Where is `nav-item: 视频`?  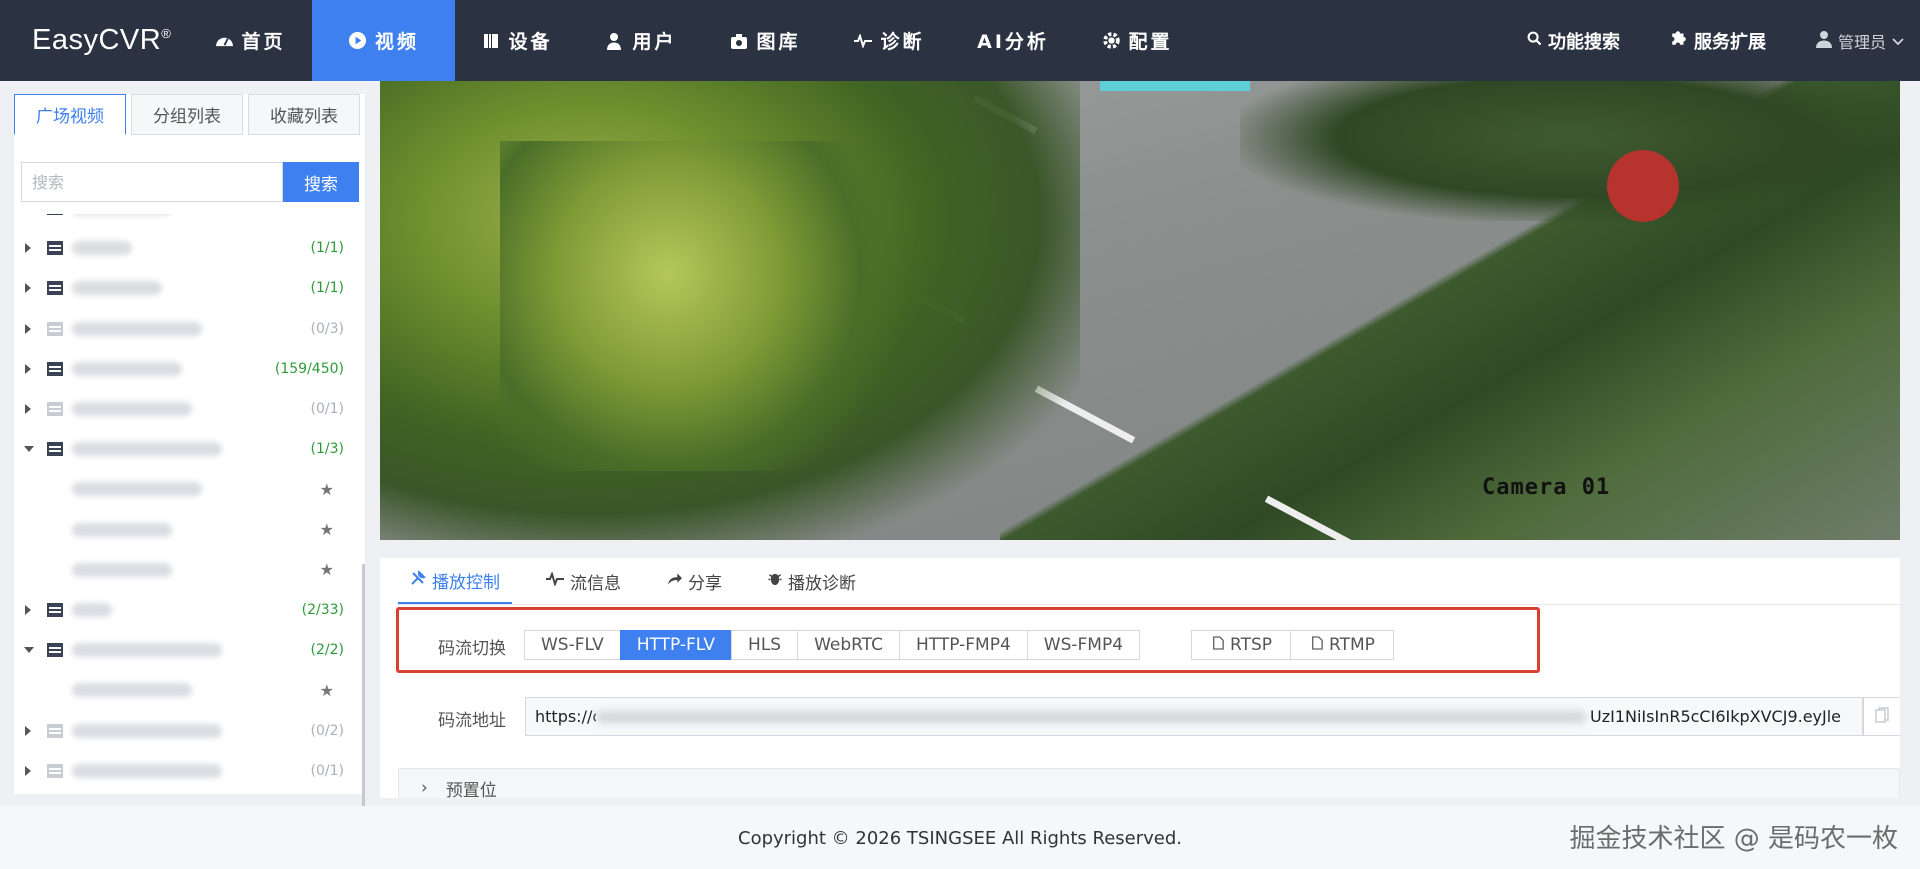 nav-item: 视频 is located at coordinates (383, 40).